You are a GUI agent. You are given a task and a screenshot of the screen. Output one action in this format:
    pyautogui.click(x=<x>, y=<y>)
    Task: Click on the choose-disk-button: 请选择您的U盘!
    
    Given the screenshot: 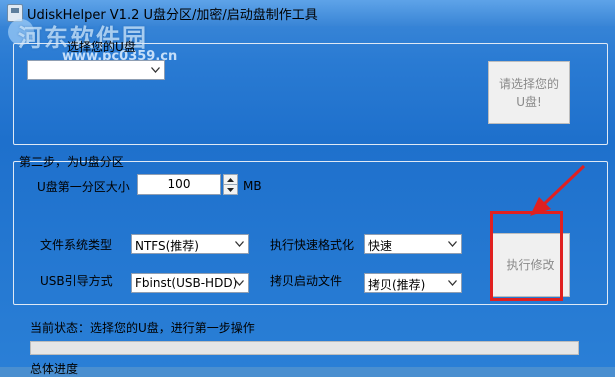 What is the action you would take?
    pyautogui.click(x=529, y=92)
    